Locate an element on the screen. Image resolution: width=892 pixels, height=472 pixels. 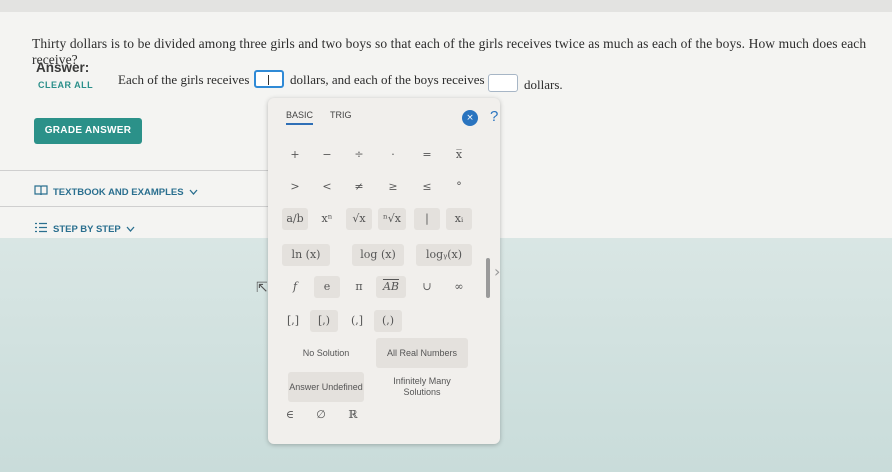
list-icon is located at coordinates (41, 229).